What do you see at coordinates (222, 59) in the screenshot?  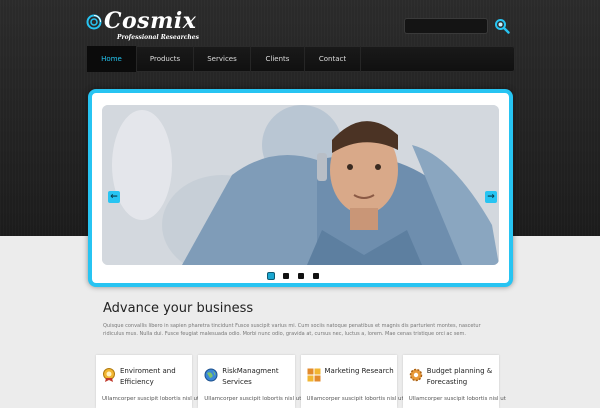 I see `nav-services: Services` at bounding box center [222, 59].